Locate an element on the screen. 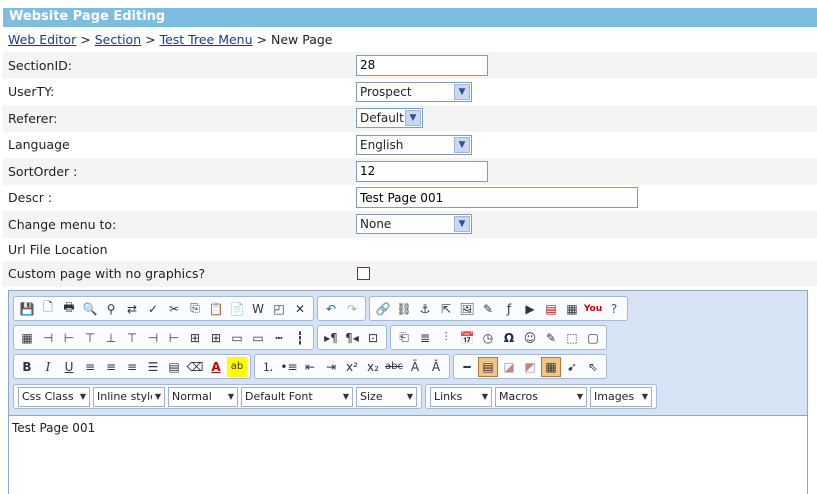 This screenshot has height=494, width=817. find-icon: ⚲ is located at coordinates (111, 309).